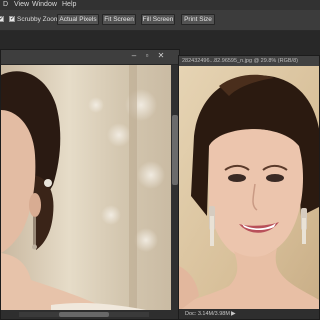 The width and height of the screenshot is (320, 320). I want to click on menu-item-d: D, so click(5, 5).